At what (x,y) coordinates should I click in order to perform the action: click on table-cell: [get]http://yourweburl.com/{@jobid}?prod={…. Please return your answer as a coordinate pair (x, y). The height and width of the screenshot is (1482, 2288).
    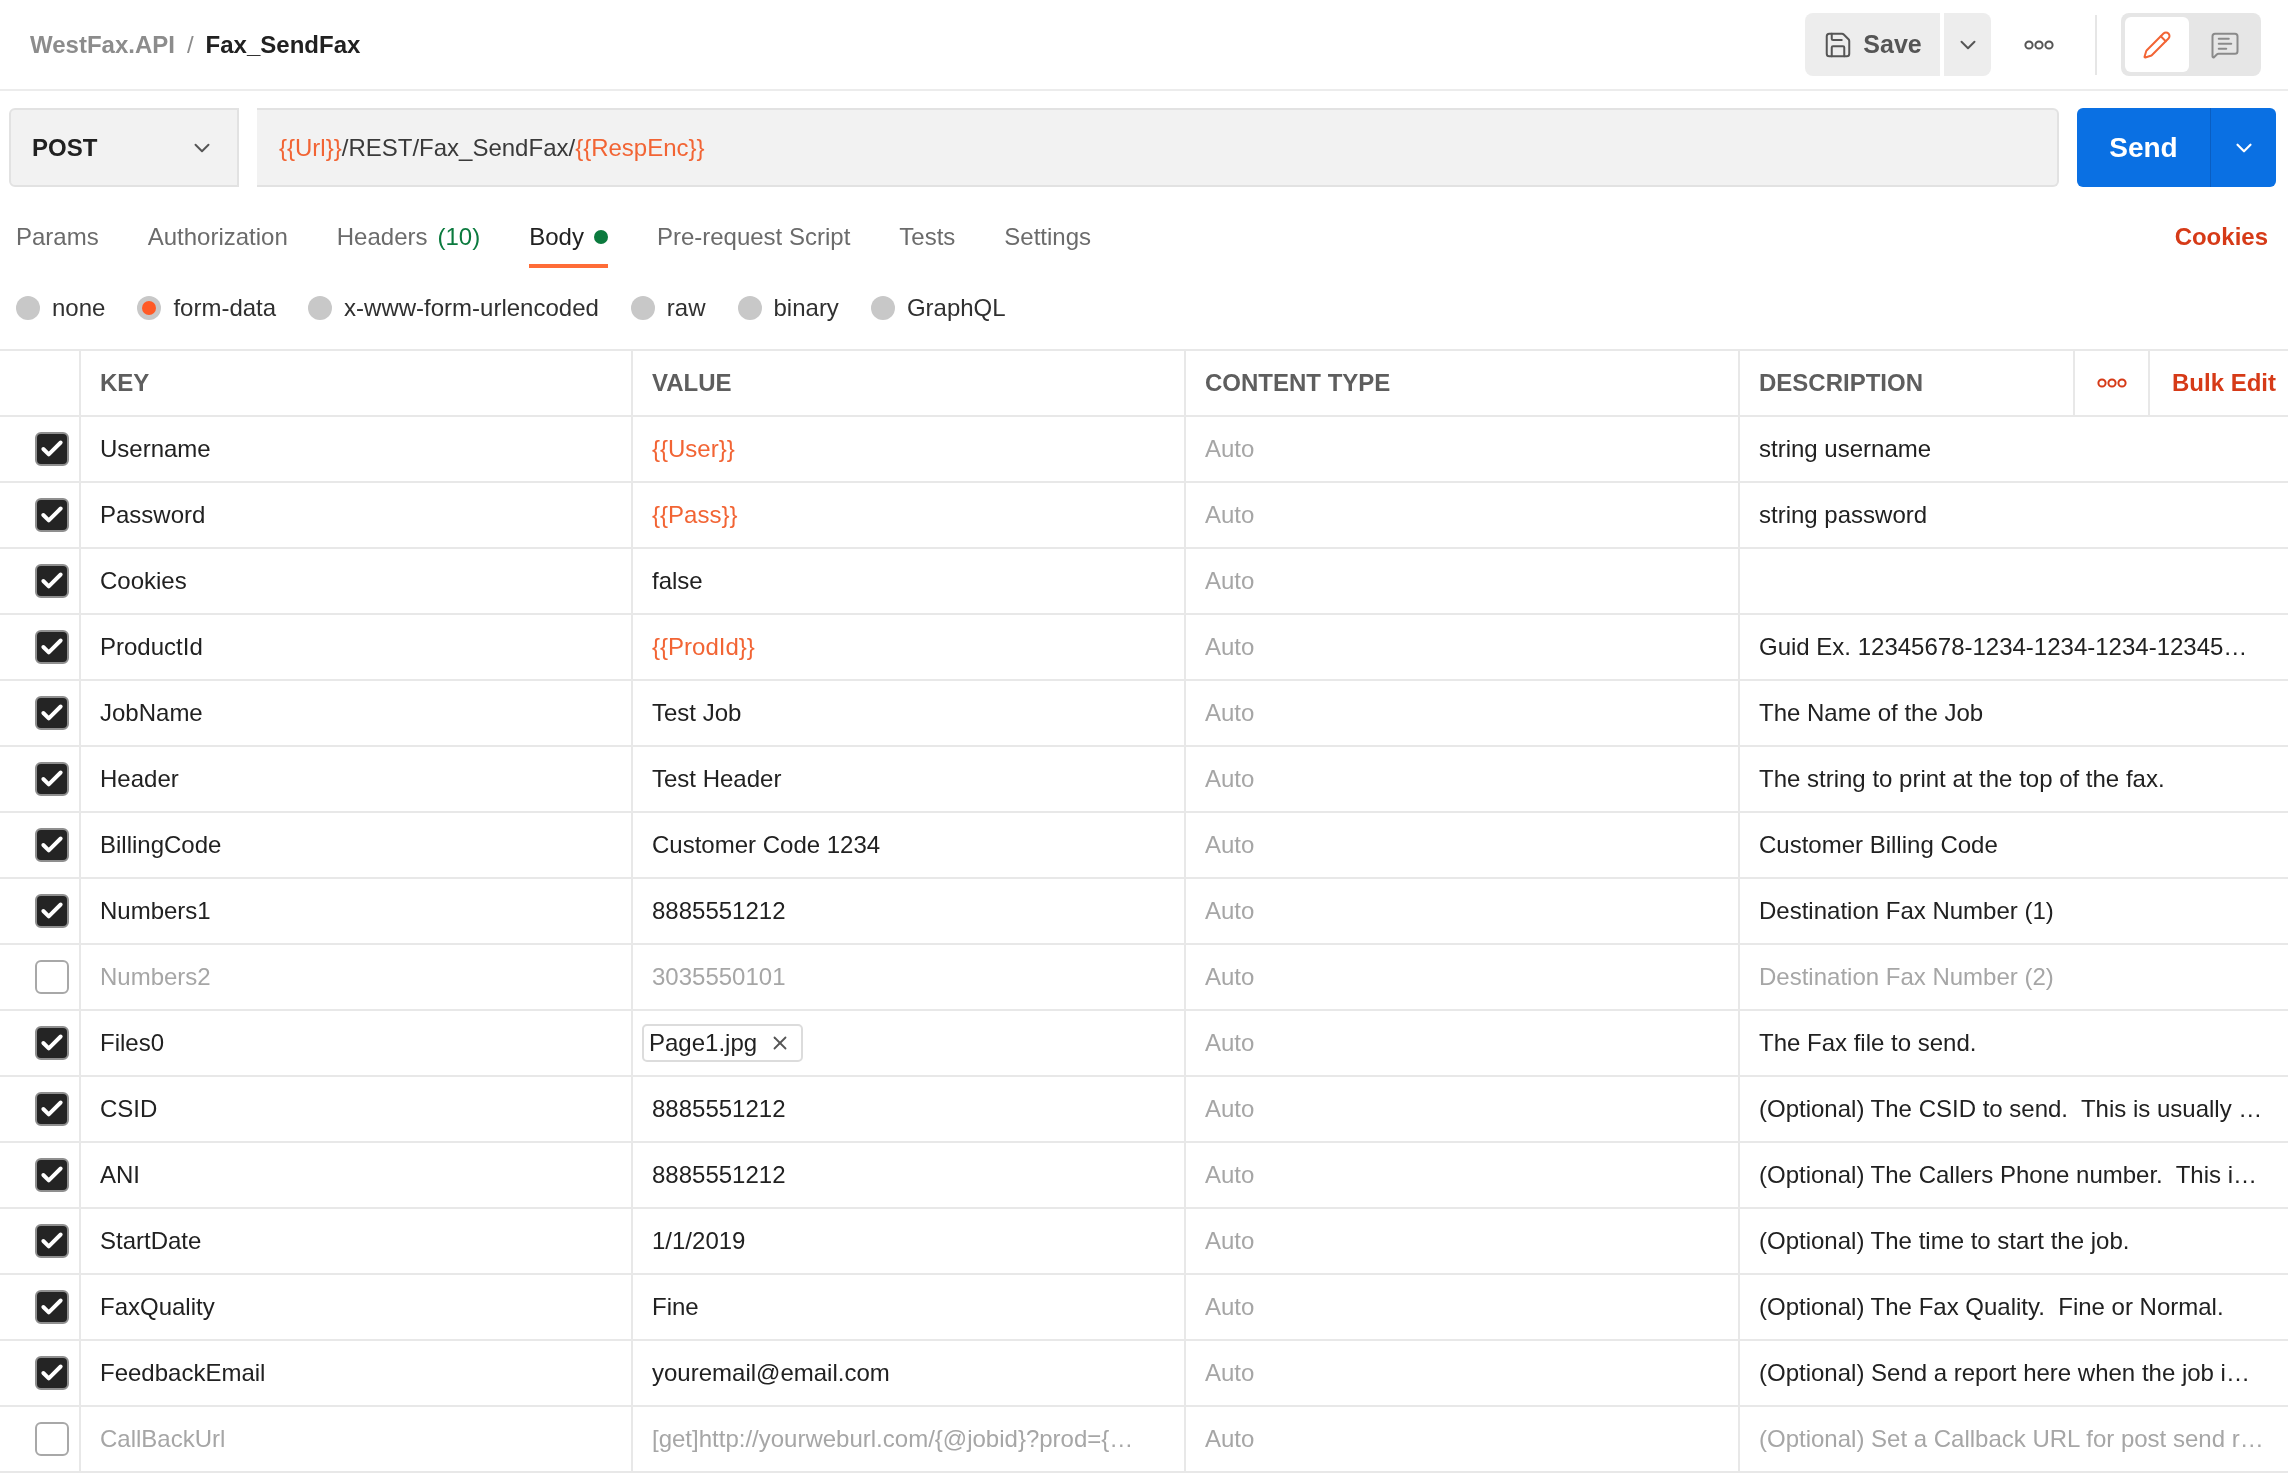
    Looking at the image, I should click on (909, 1439).